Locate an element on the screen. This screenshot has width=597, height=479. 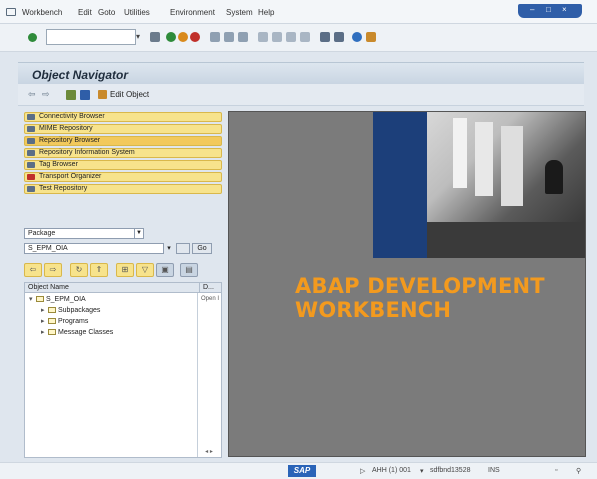
maximize-icon: □ is located at coordinates (548, 9).